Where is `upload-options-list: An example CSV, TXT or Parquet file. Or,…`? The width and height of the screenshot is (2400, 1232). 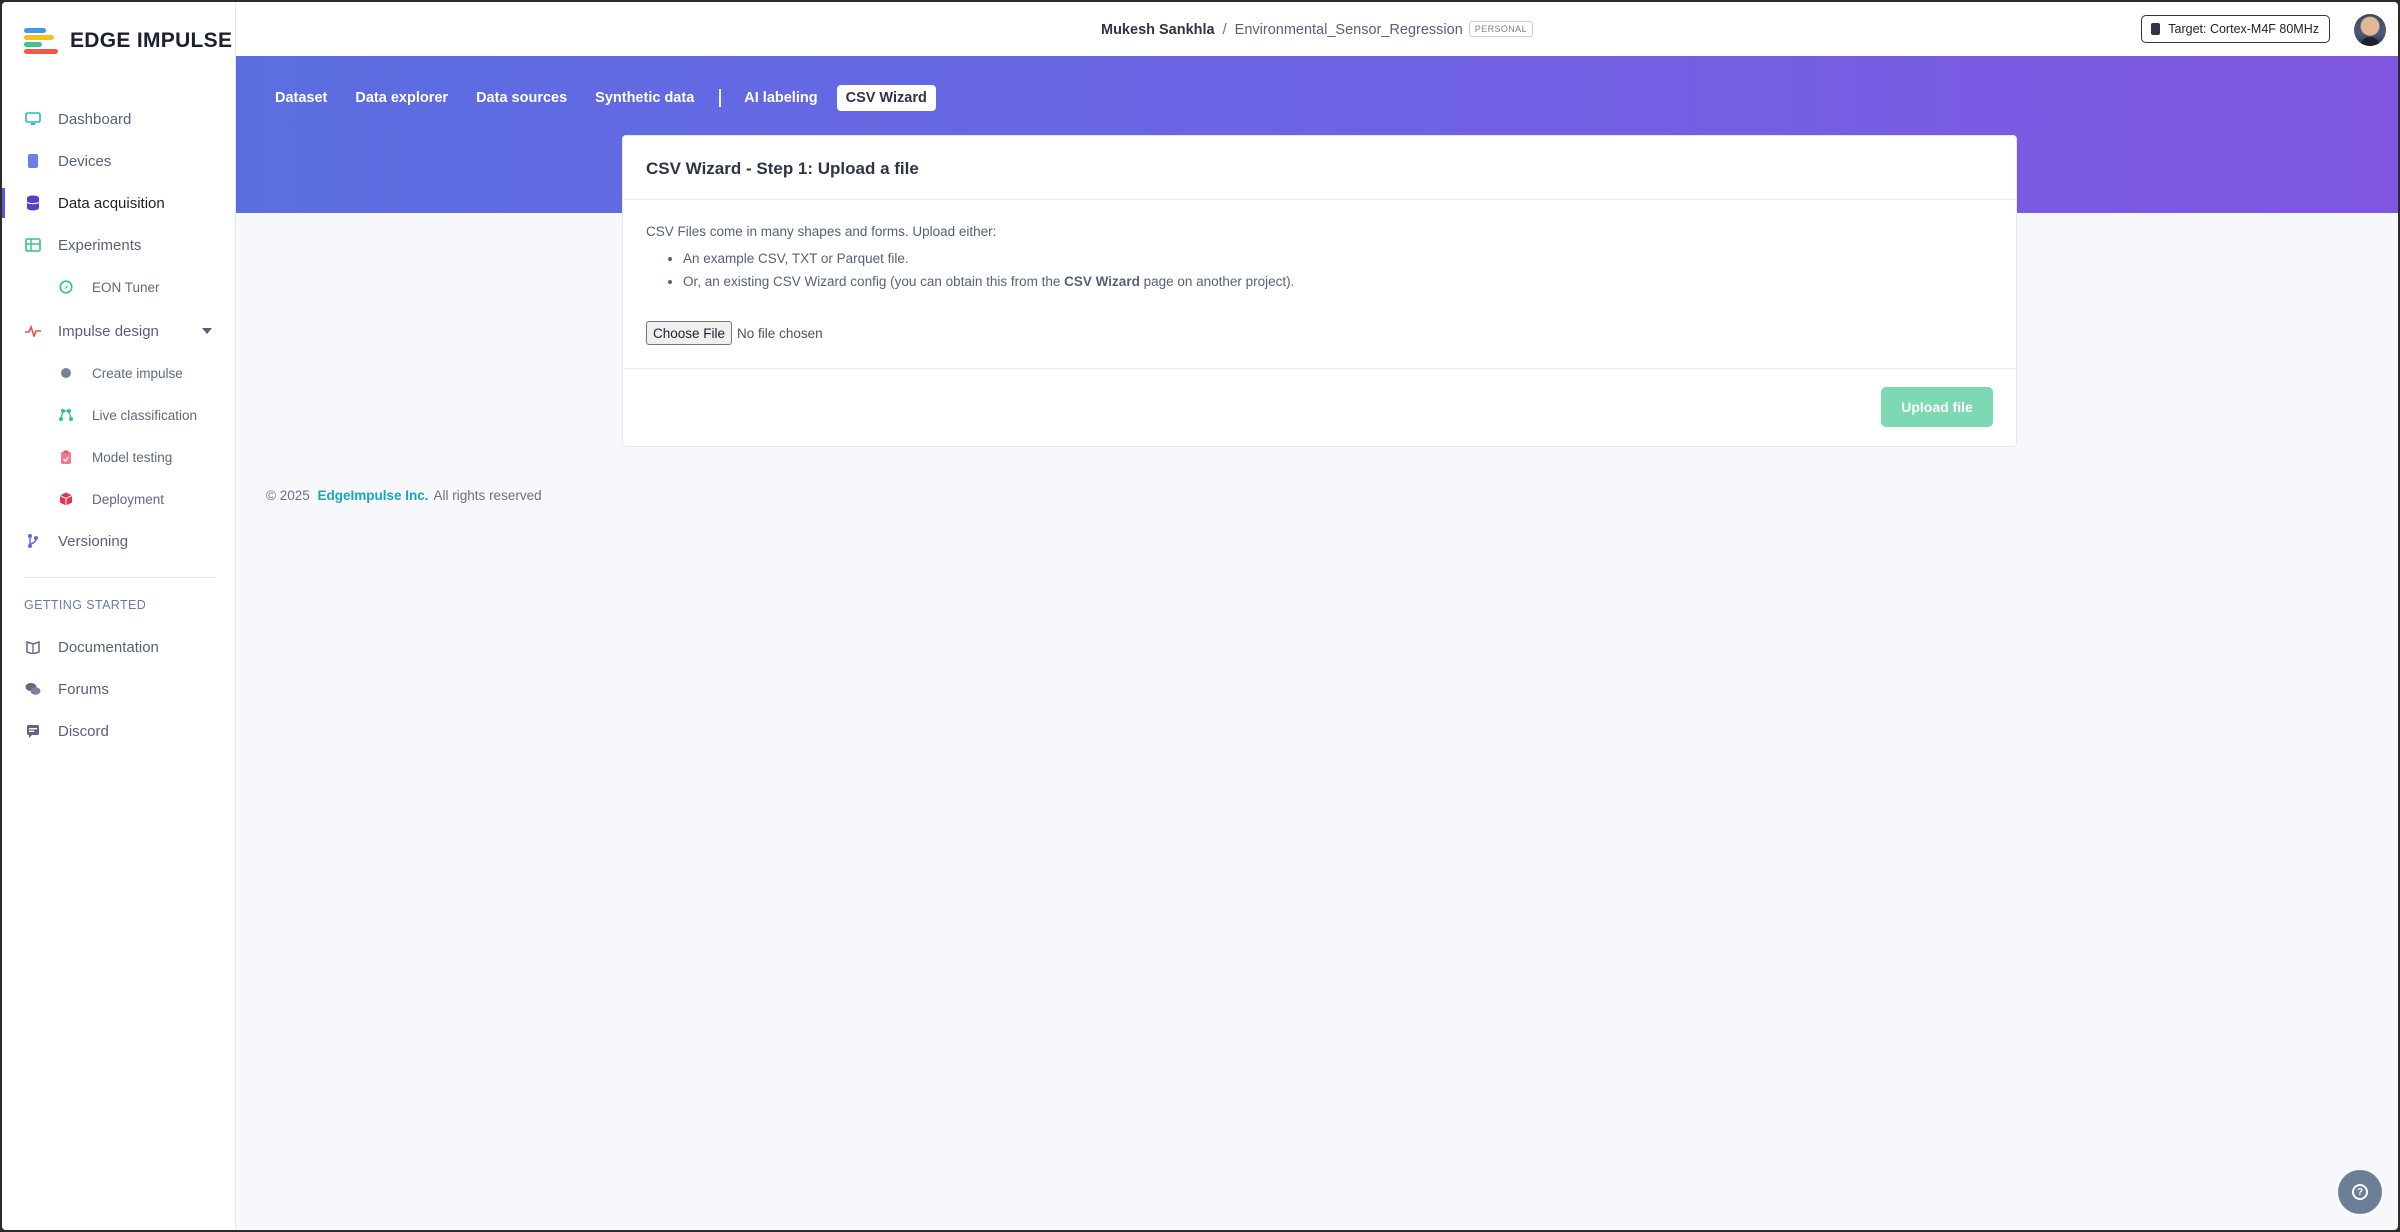 upload-options-list: An example CSV, TXT or Parquet file. Or,… is located at coordinates (1319, 270).